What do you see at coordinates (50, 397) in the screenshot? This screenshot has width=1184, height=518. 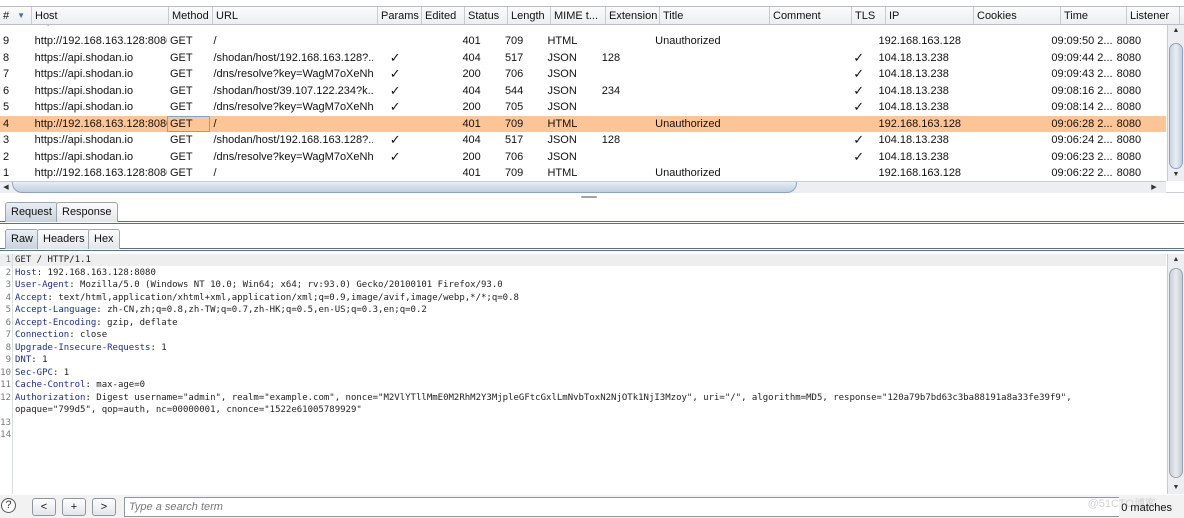 I see `header-name: Authorization` at bounding box center [50, 397].